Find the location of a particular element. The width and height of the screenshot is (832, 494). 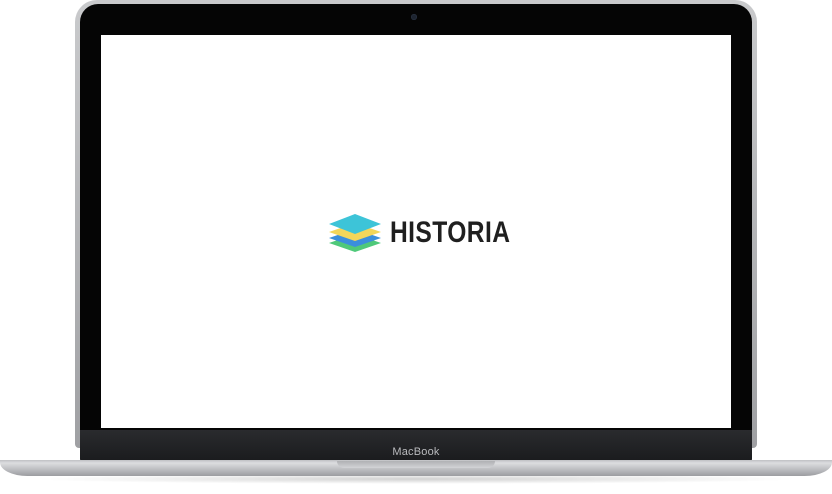

historia-logo: HISTORIA is located at coordinates (431, 233).